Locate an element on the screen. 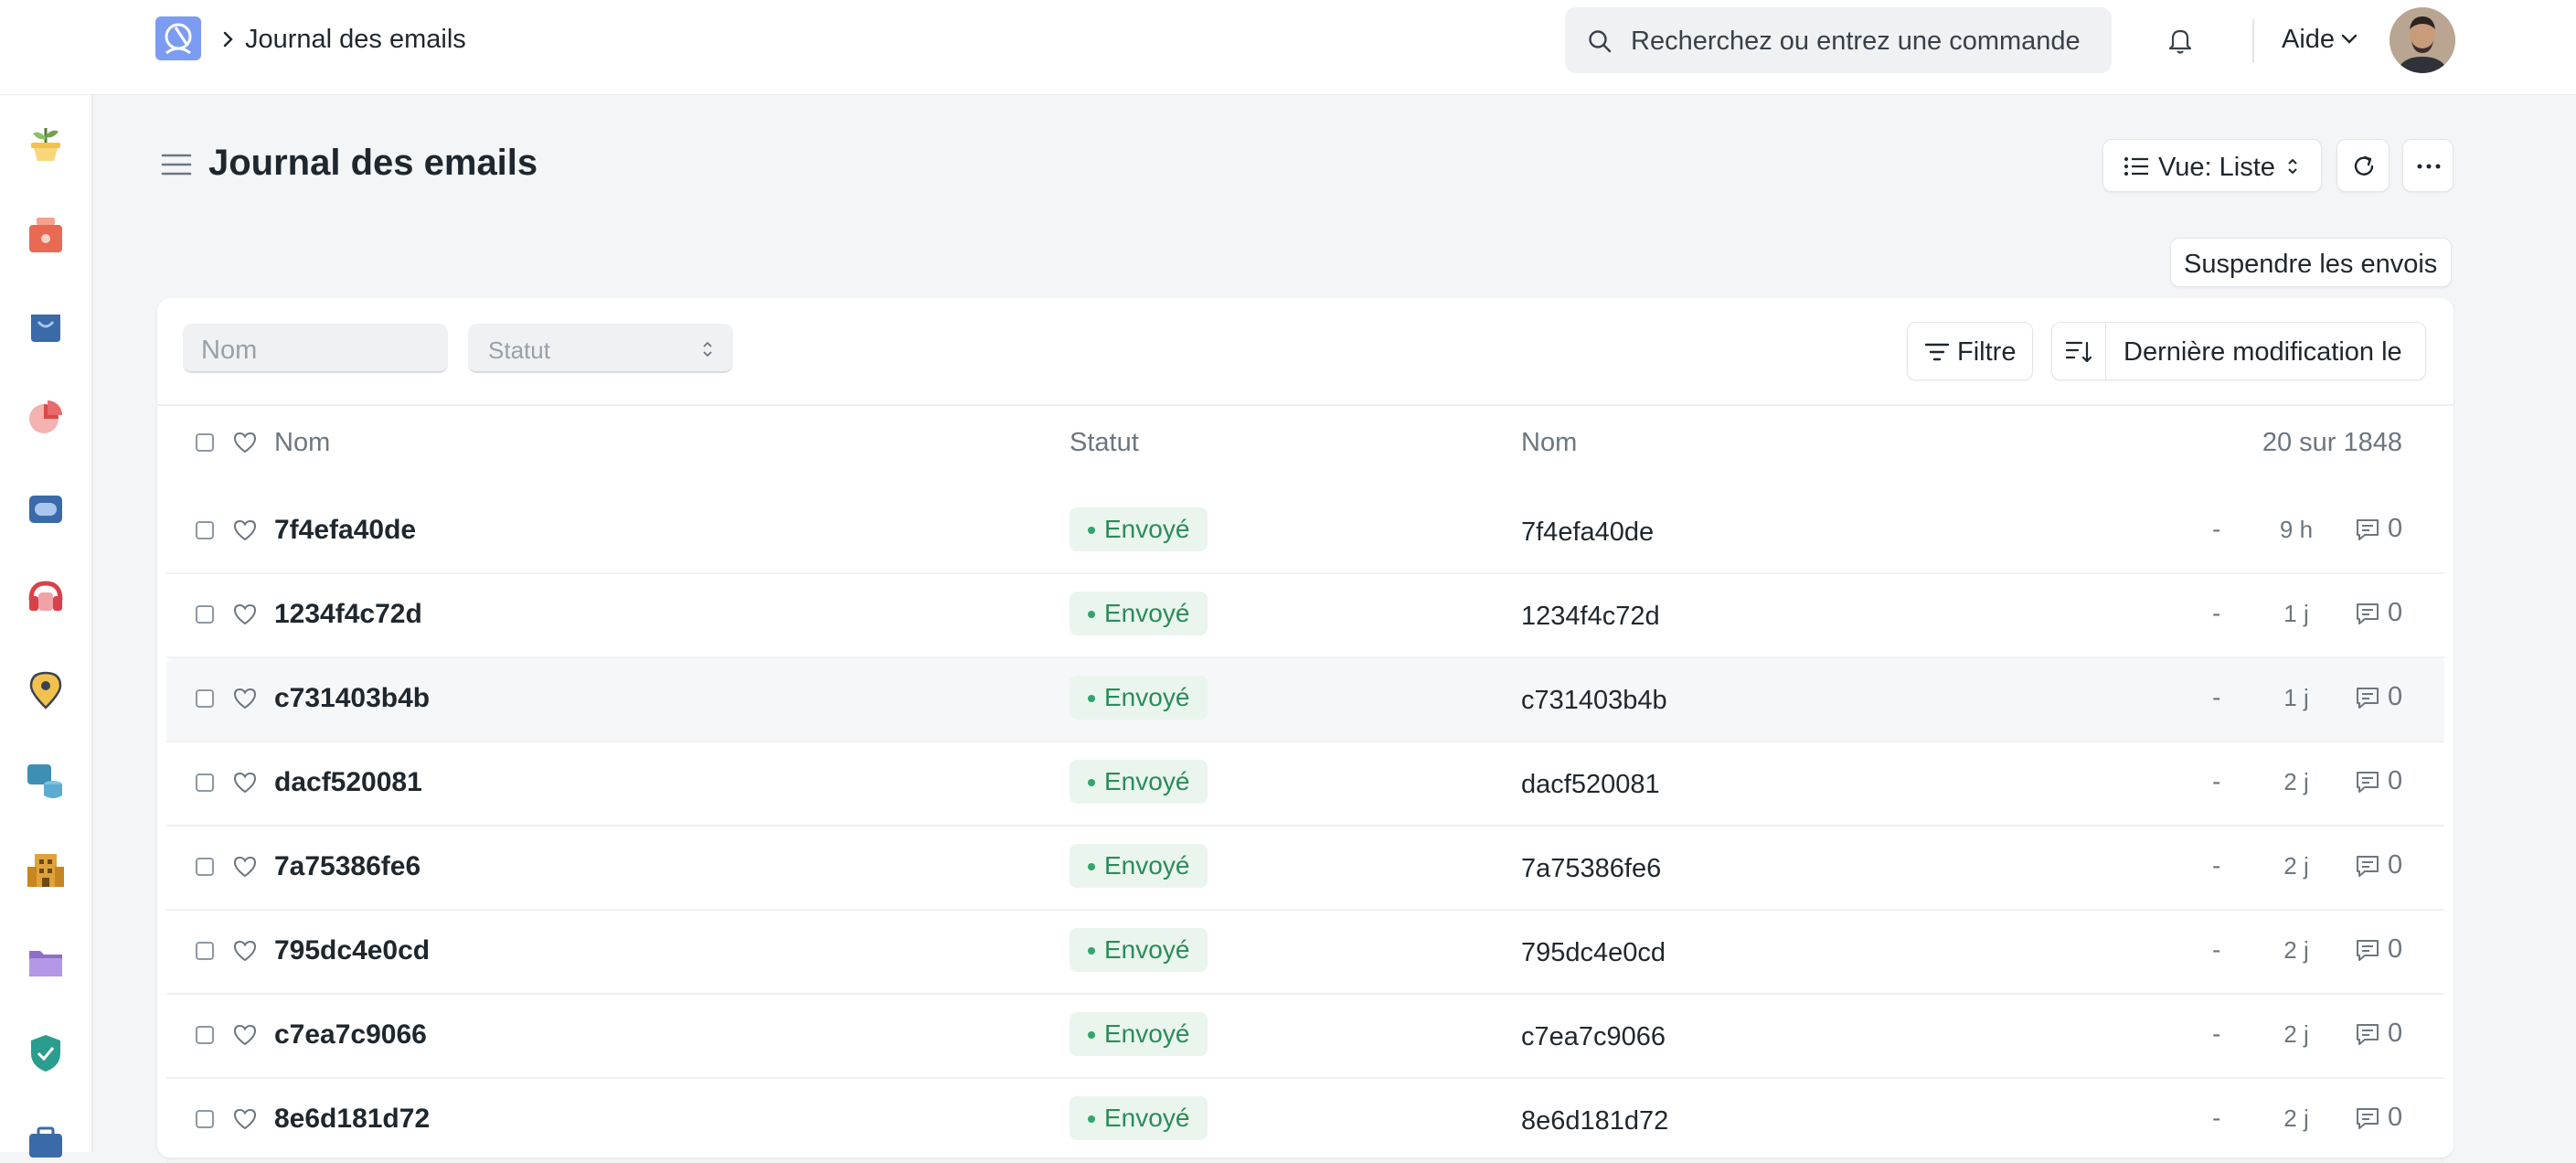 This screenshot has width=2576, height=1163. status-filter-select: Statut is located at coordinates (600, 348).